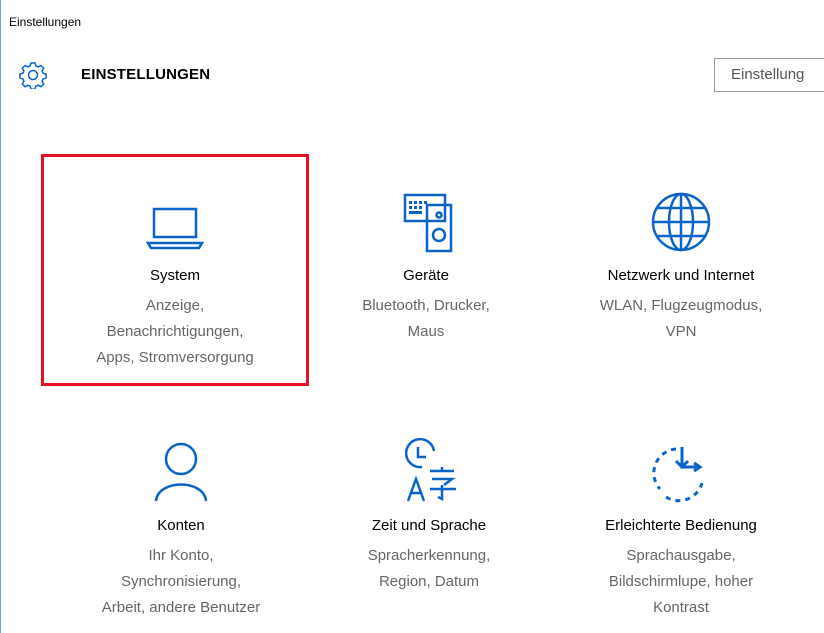  What do you see at coordinates (45, 22) in the screenshot?
I see `window-title: Einstellungen` at bounding box center [45, 22].